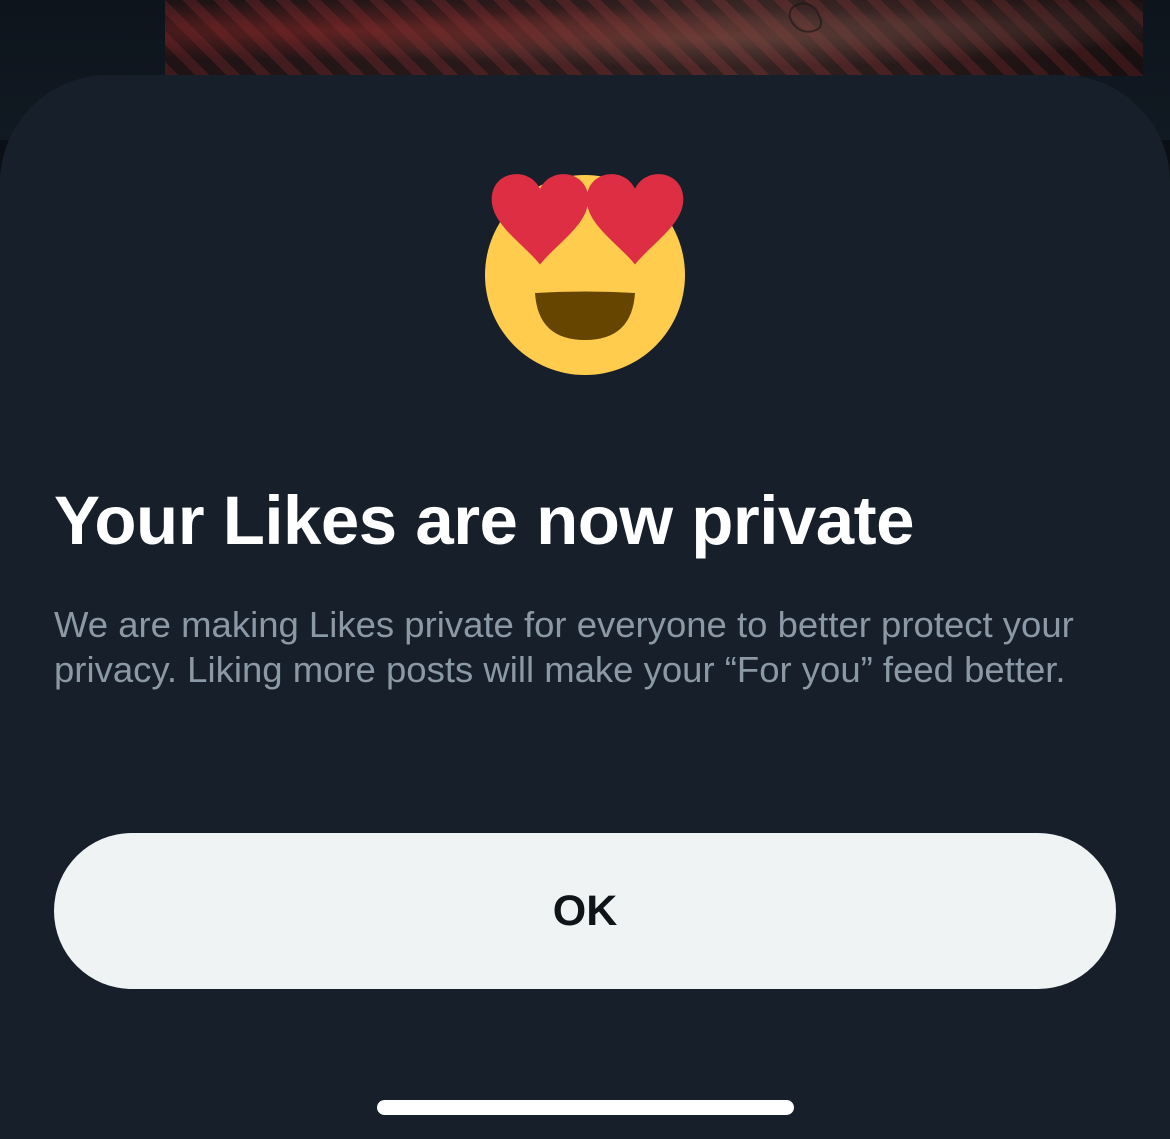 The image size is (1170, 1139). What do you see at coordinates (805, 19) in the screenshot?
I see `background-image-detail` at bounding box center [805, 19].